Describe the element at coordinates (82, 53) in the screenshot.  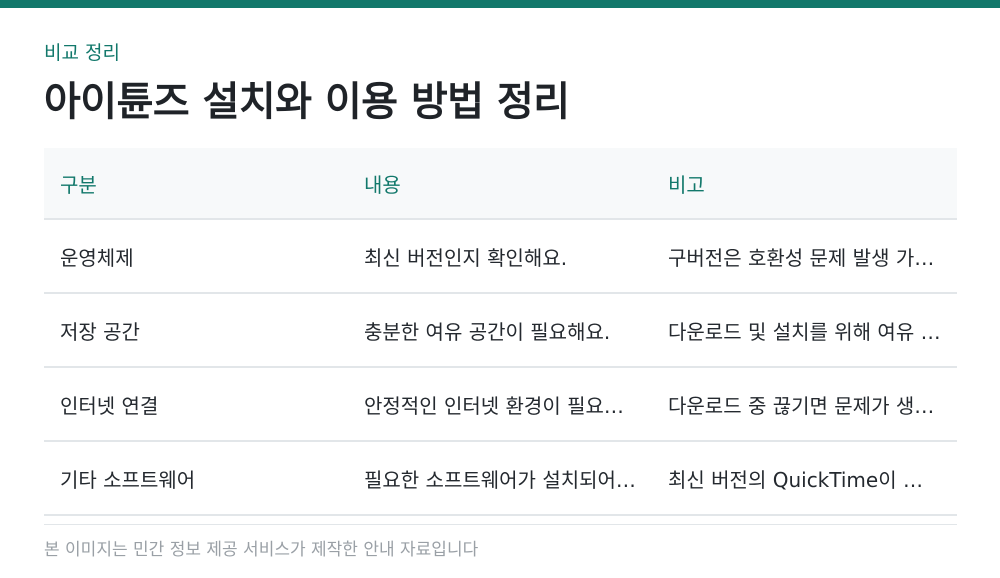
I see `section-eyebrow: 비교 정리` at that location.